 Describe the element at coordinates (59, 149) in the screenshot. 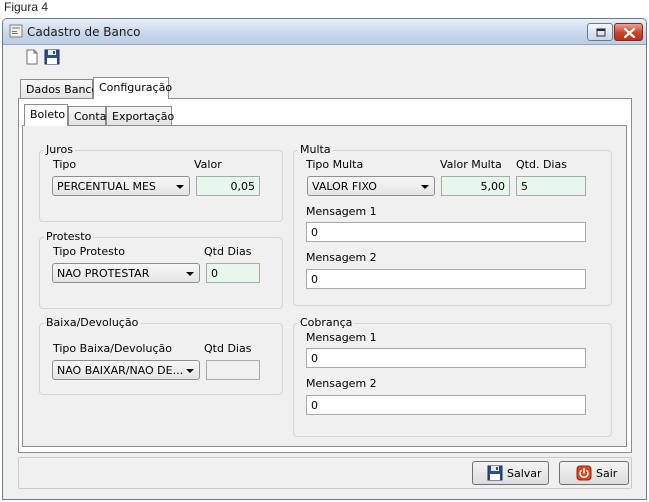

I see `juros-title: Juros` at that location.